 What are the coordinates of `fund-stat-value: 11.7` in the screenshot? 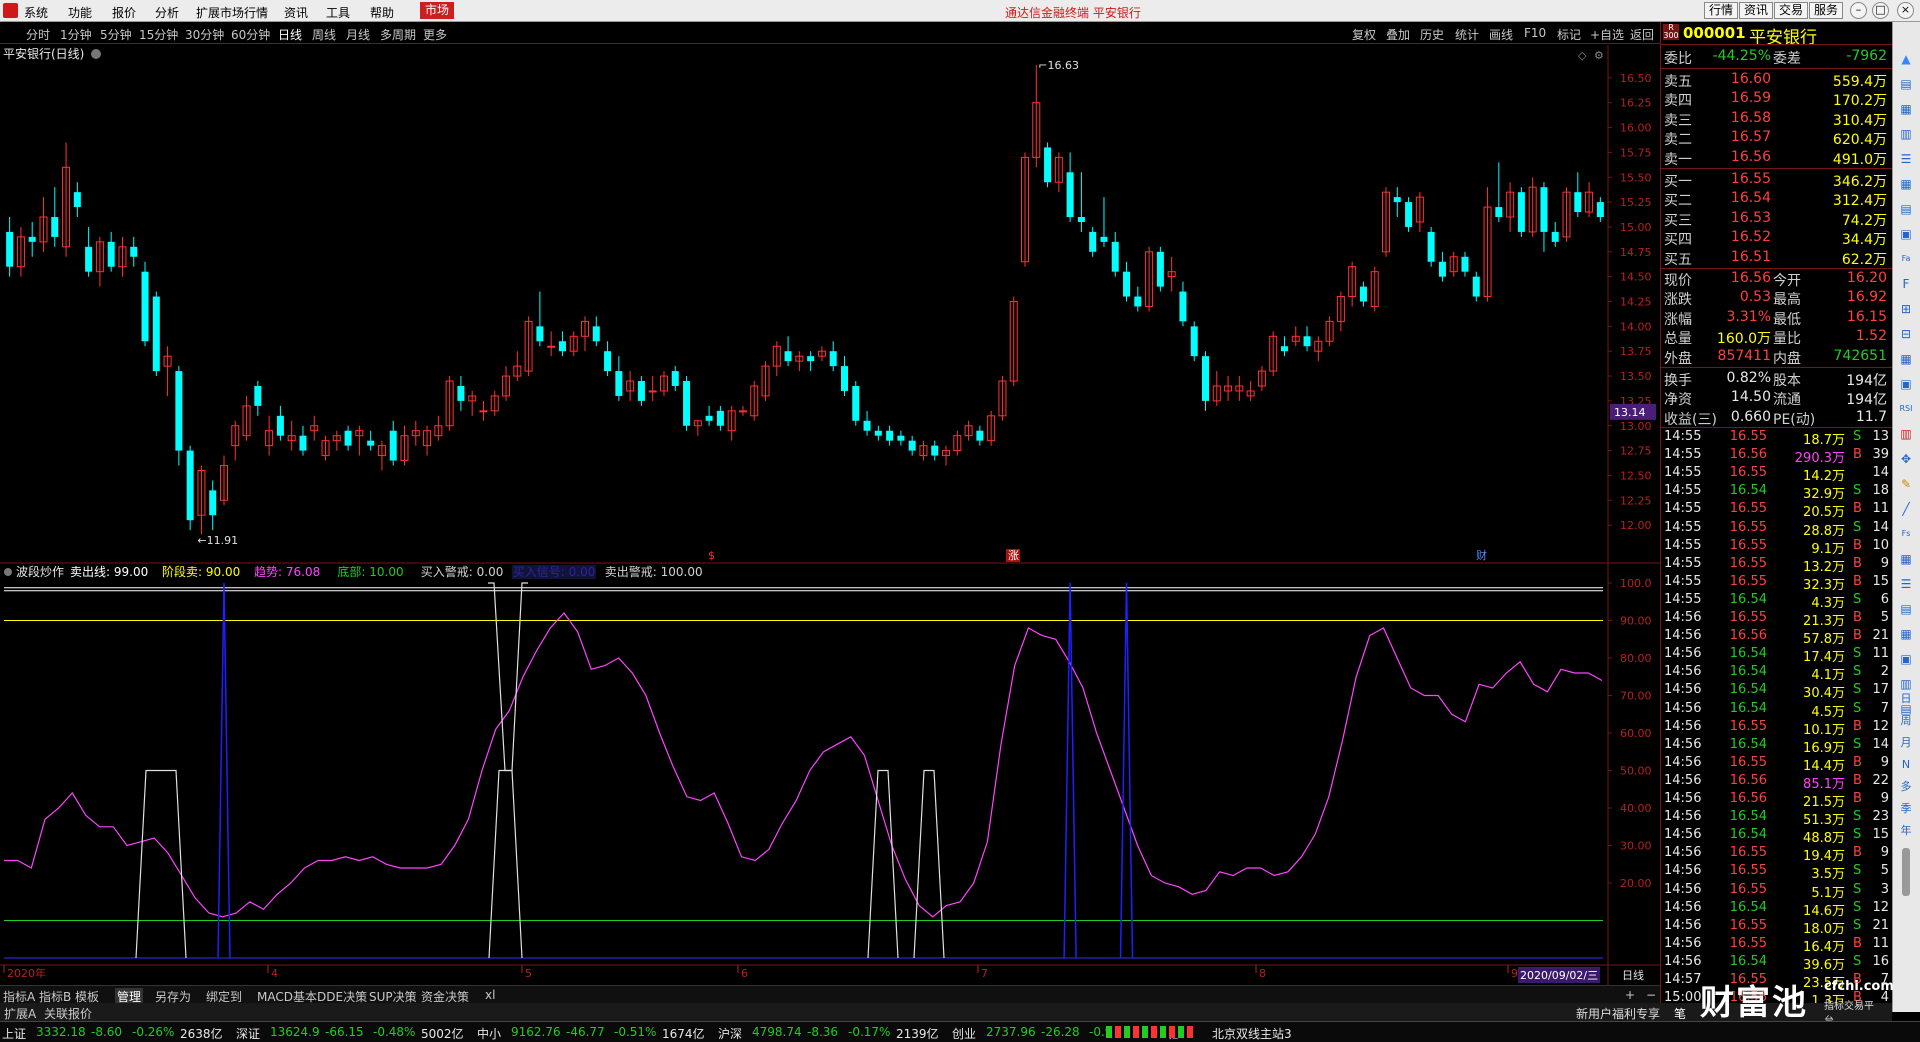 It's located at (1871, 416).